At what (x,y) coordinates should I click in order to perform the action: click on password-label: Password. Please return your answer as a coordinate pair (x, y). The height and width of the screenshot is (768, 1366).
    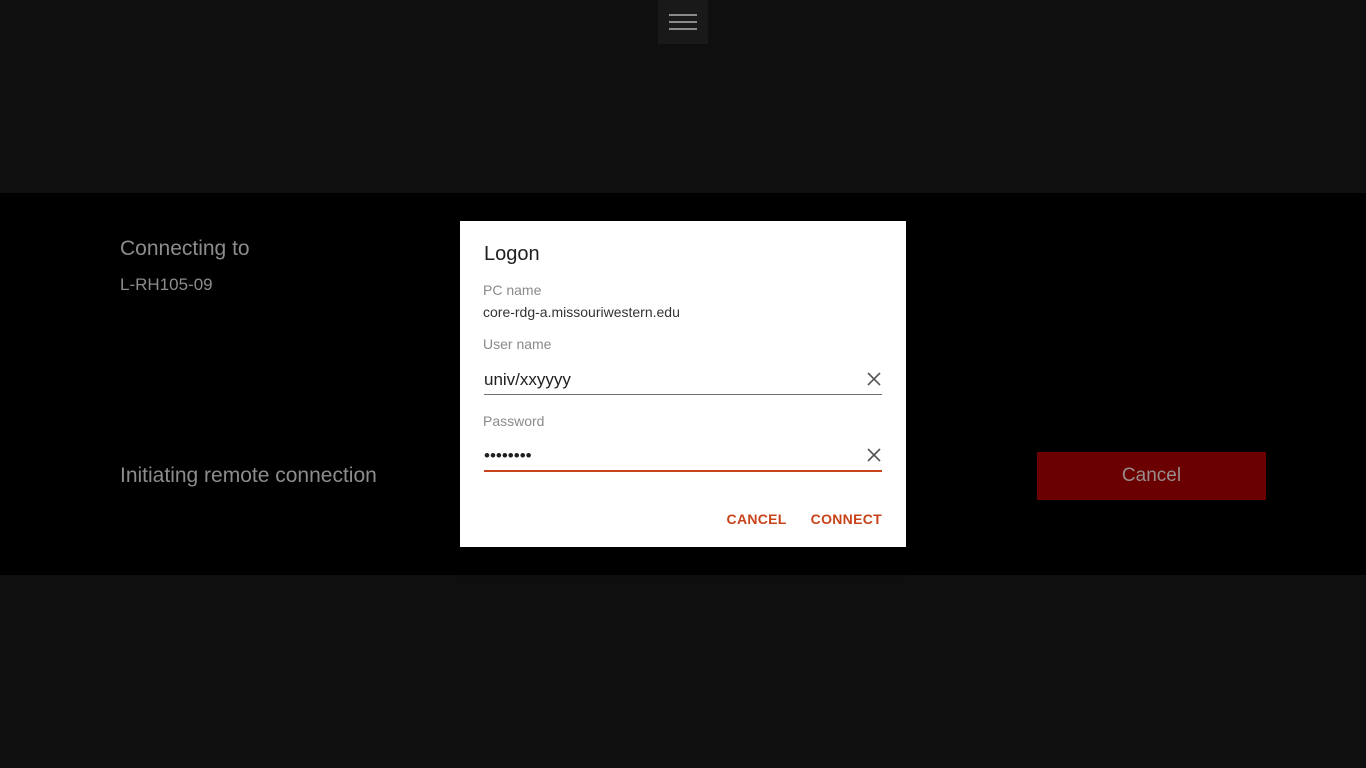
    Looking at the image, I should click on (514, 421).